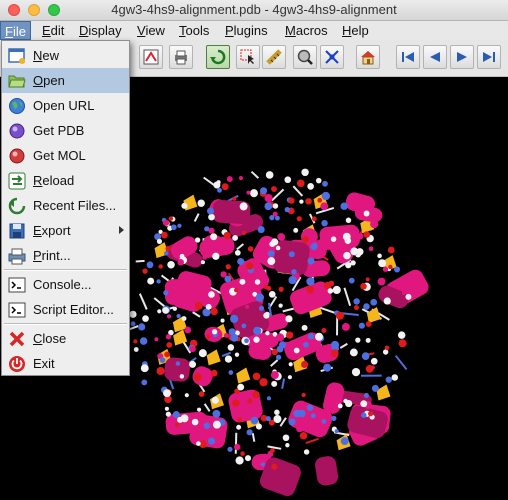 This screenshot has width=508, height=500. What do you see at coordinates (65, 130) in the screenshot?
I see `menu-item-get-pdb: Get PDB` at bounding box center [65, 130].